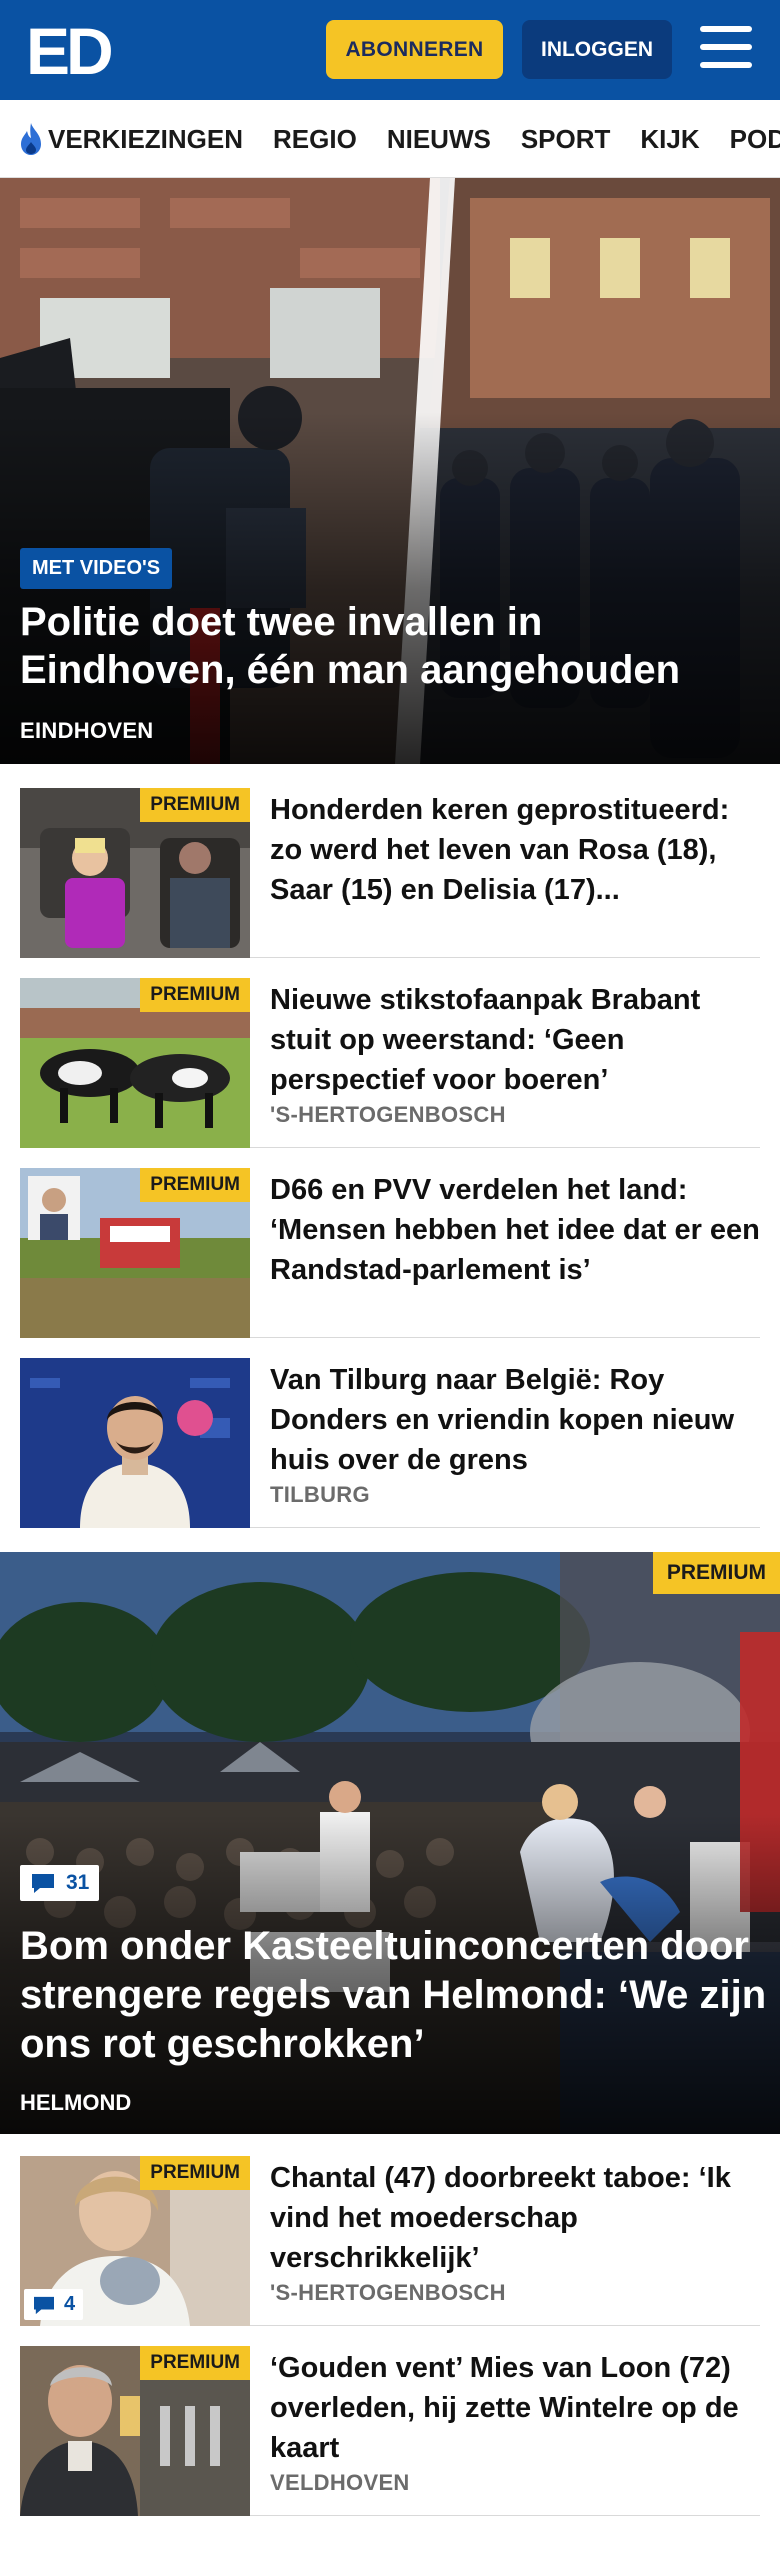  Describe the element at coordinates (76, 2102) in the screenshot. I see `featured-location: HELMOND` at that location.